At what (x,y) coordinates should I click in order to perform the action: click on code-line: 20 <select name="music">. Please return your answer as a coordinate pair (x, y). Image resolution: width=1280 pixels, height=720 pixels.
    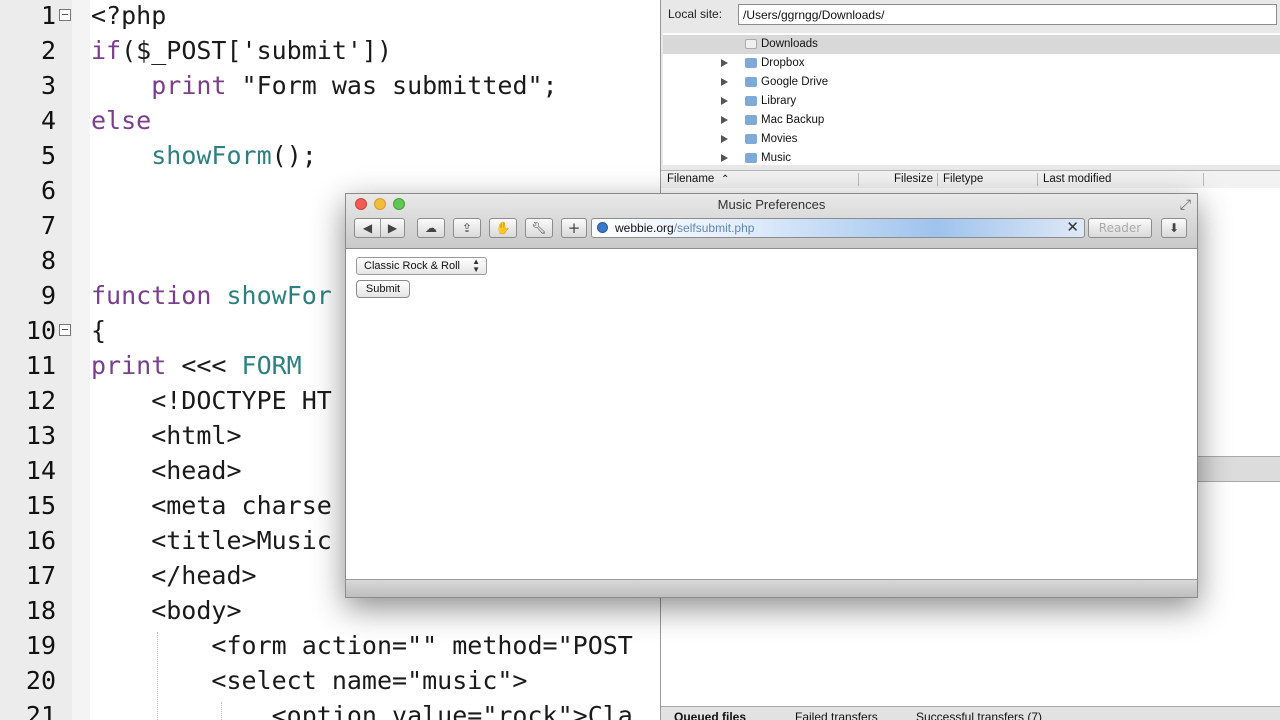
    Looking at the image, I should click on (331, 680).